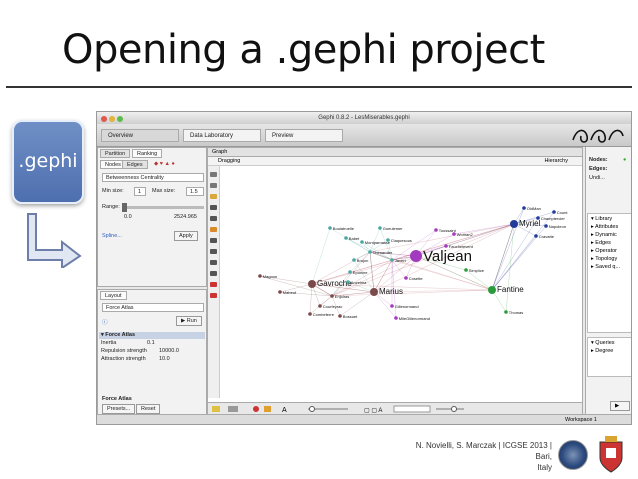 This screenshot has width=638, height=479. What do you see at coordinates (412, 293) in the screenshot?
I see `graph-edge` at bounding box center [412, 293].